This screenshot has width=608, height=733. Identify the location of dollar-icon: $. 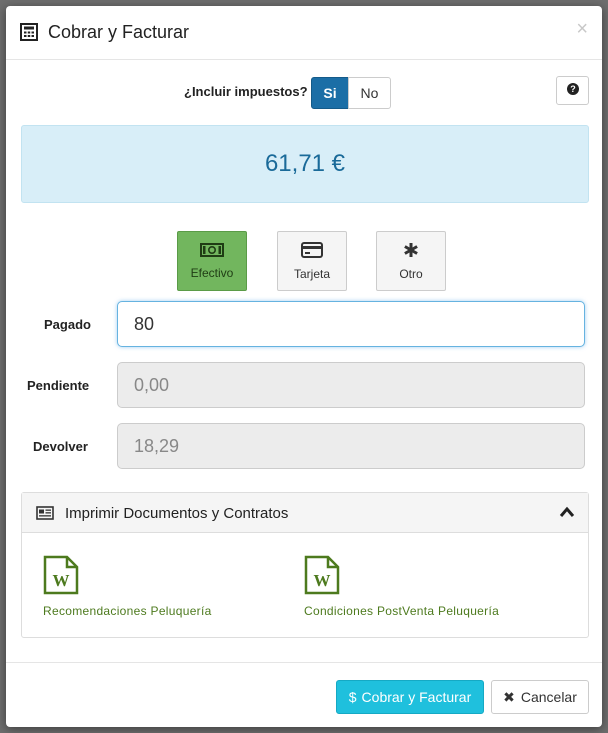
(352, 697).